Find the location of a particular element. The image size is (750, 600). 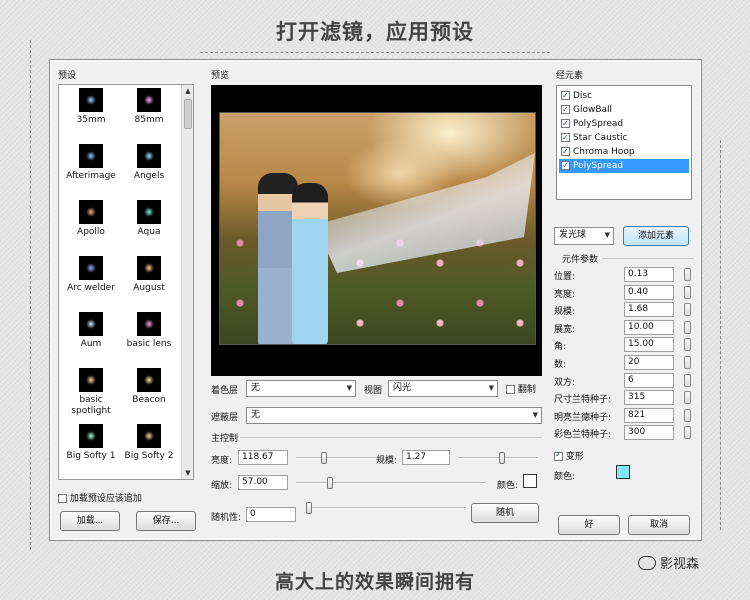

param-row: 明亮兰德种子: 821 is located at coordinates (624, 415).